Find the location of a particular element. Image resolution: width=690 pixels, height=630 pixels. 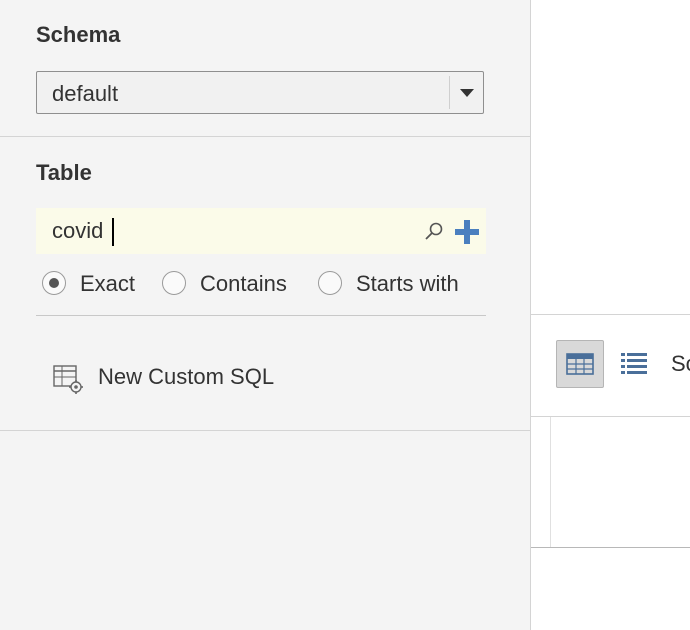

data-grid-area is located at coordinates (610, 482).